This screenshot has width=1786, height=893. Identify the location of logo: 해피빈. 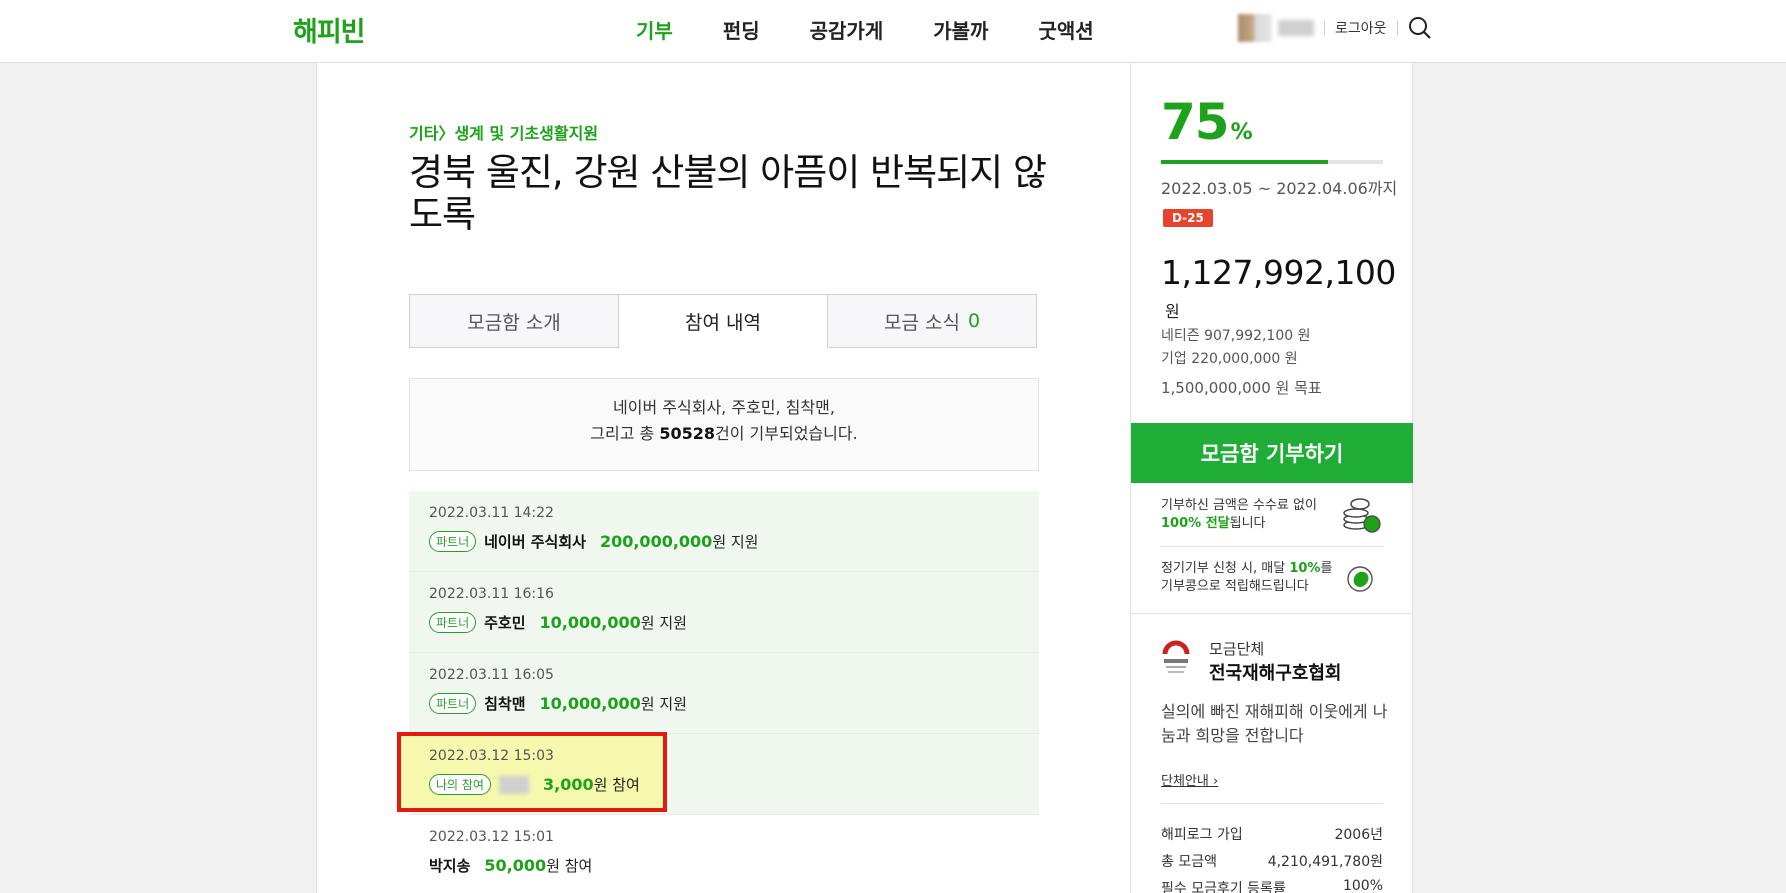
(329, 29).